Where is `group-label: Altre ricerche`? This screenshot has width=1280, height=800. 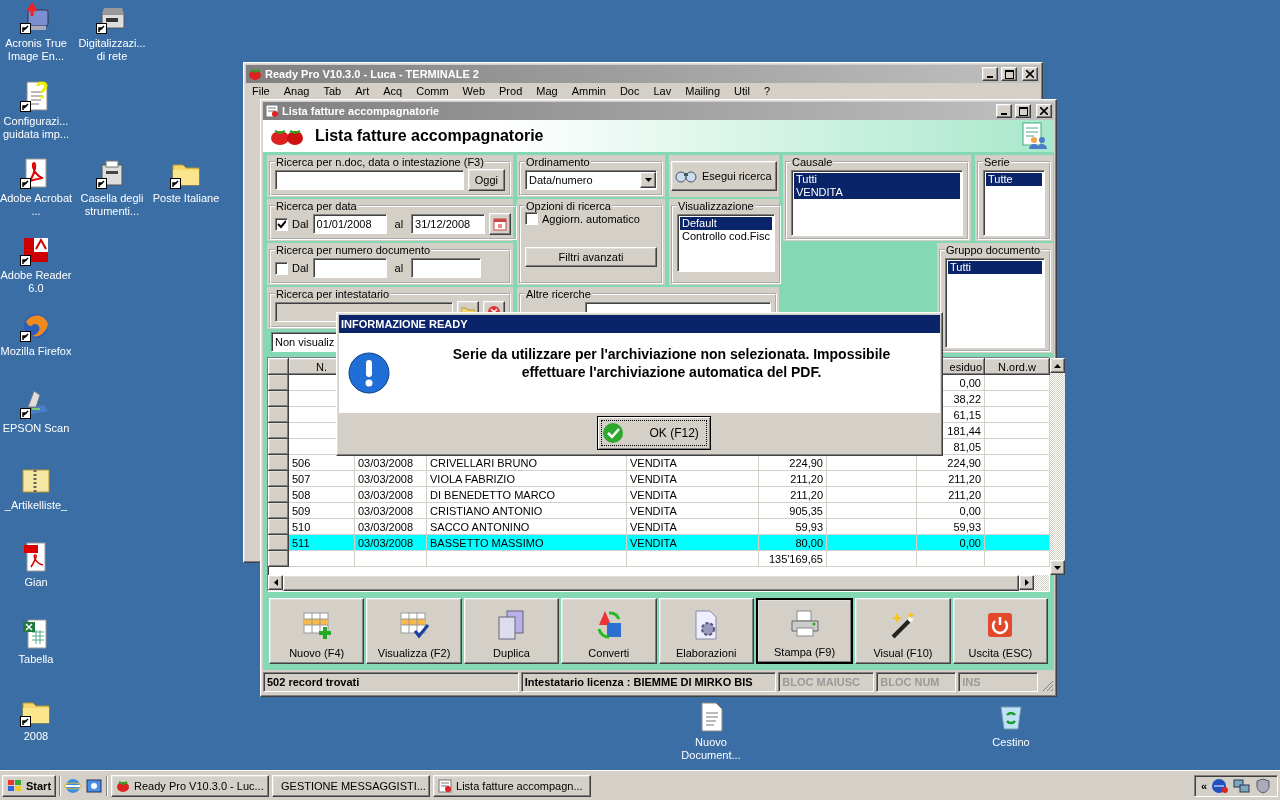 group-label: Altre ricerche is located at coordinates (558, 294).